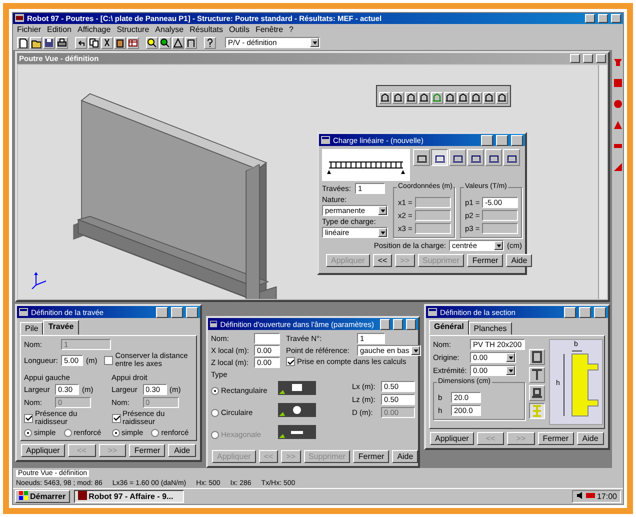  What do you see at coordinates (239, 29) in the screenshot?
I see `menu-item: Outils` at bounding box center [239, 29].